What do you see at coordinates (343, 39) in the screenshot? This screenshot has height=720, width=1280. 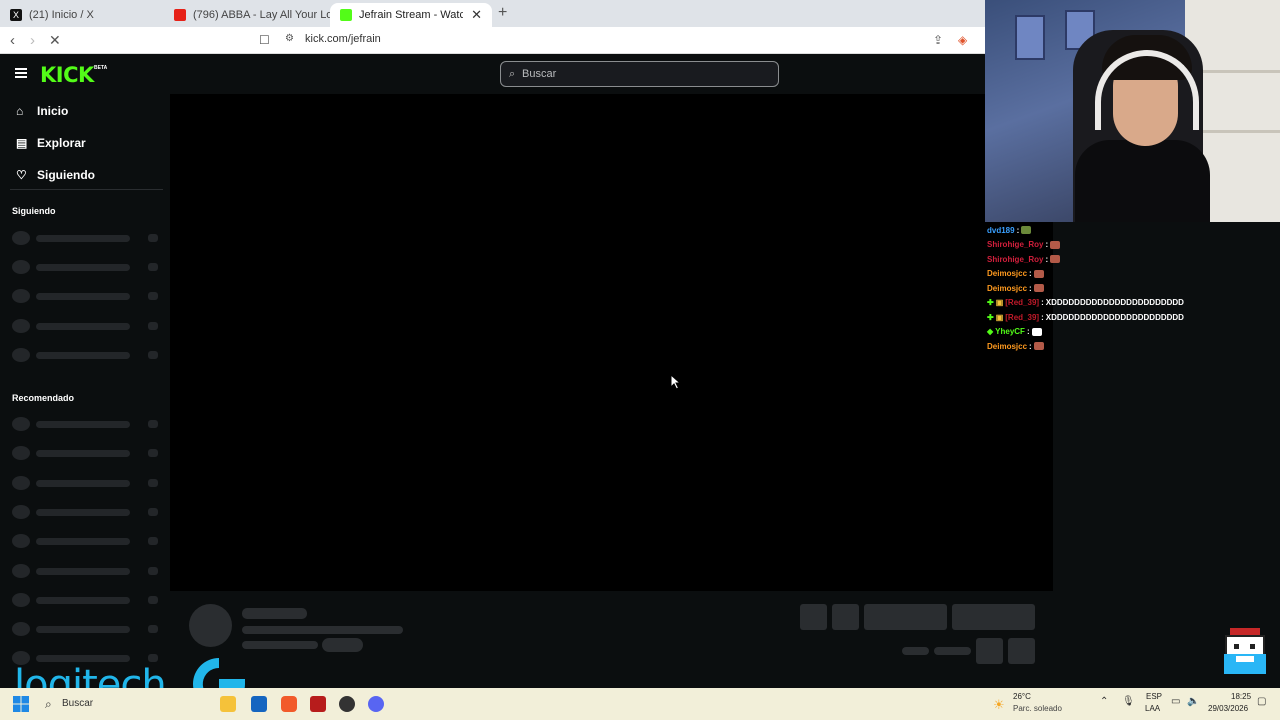 I see `url-field: kick.com/jefrain` at bounding box center [343, 39].